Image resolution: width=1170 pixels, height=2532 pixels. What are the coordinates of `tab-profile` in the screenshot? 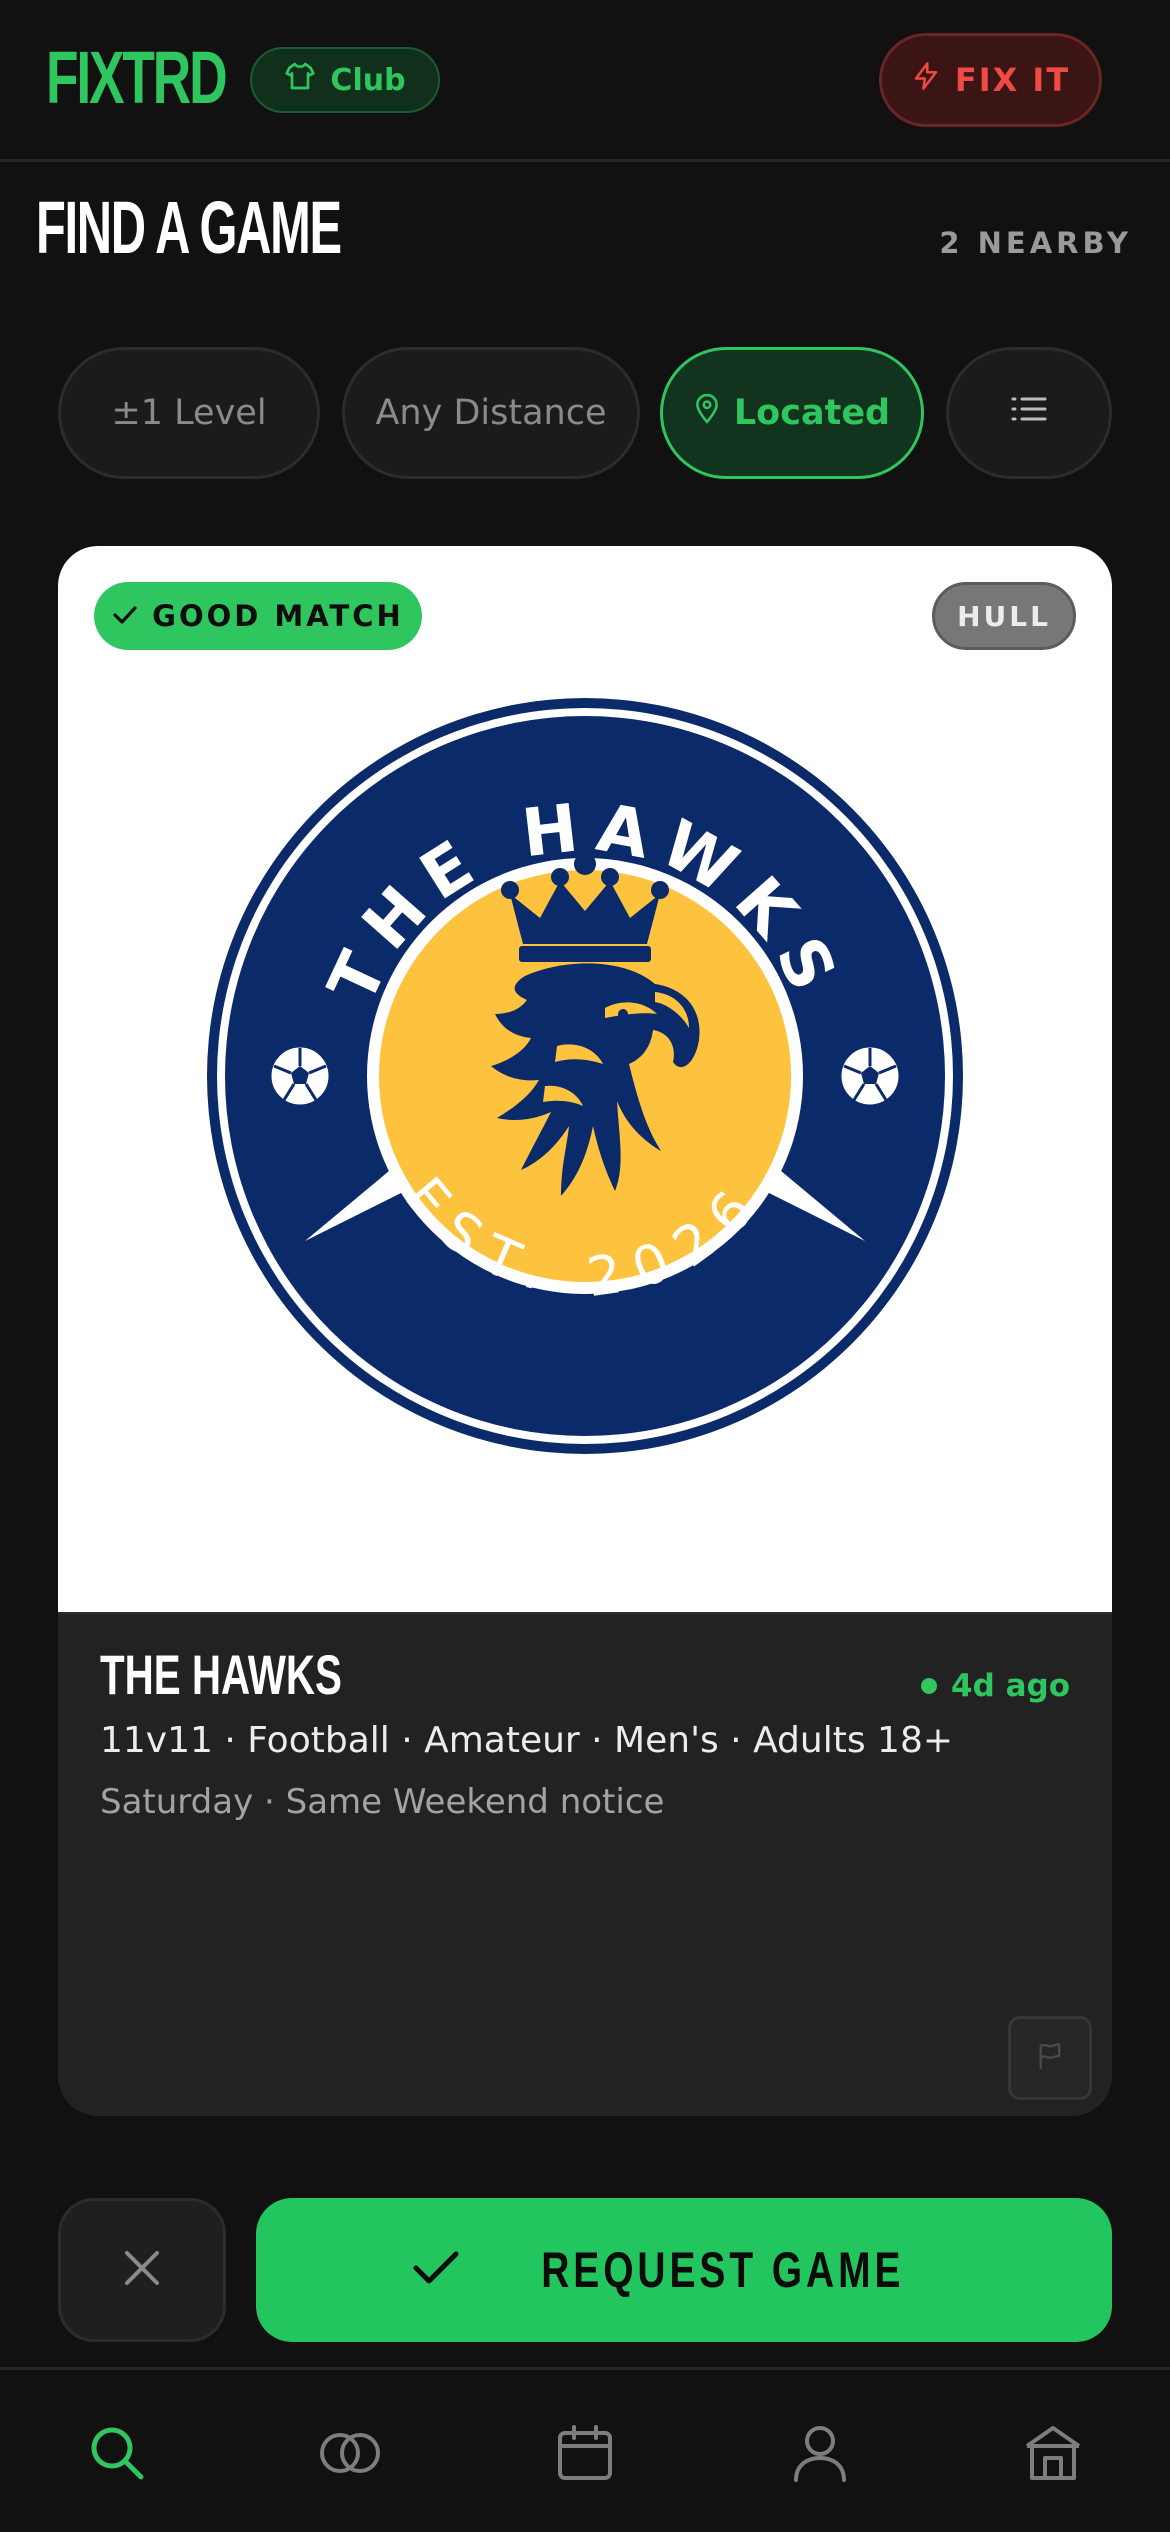 It's located at (820, 2455).